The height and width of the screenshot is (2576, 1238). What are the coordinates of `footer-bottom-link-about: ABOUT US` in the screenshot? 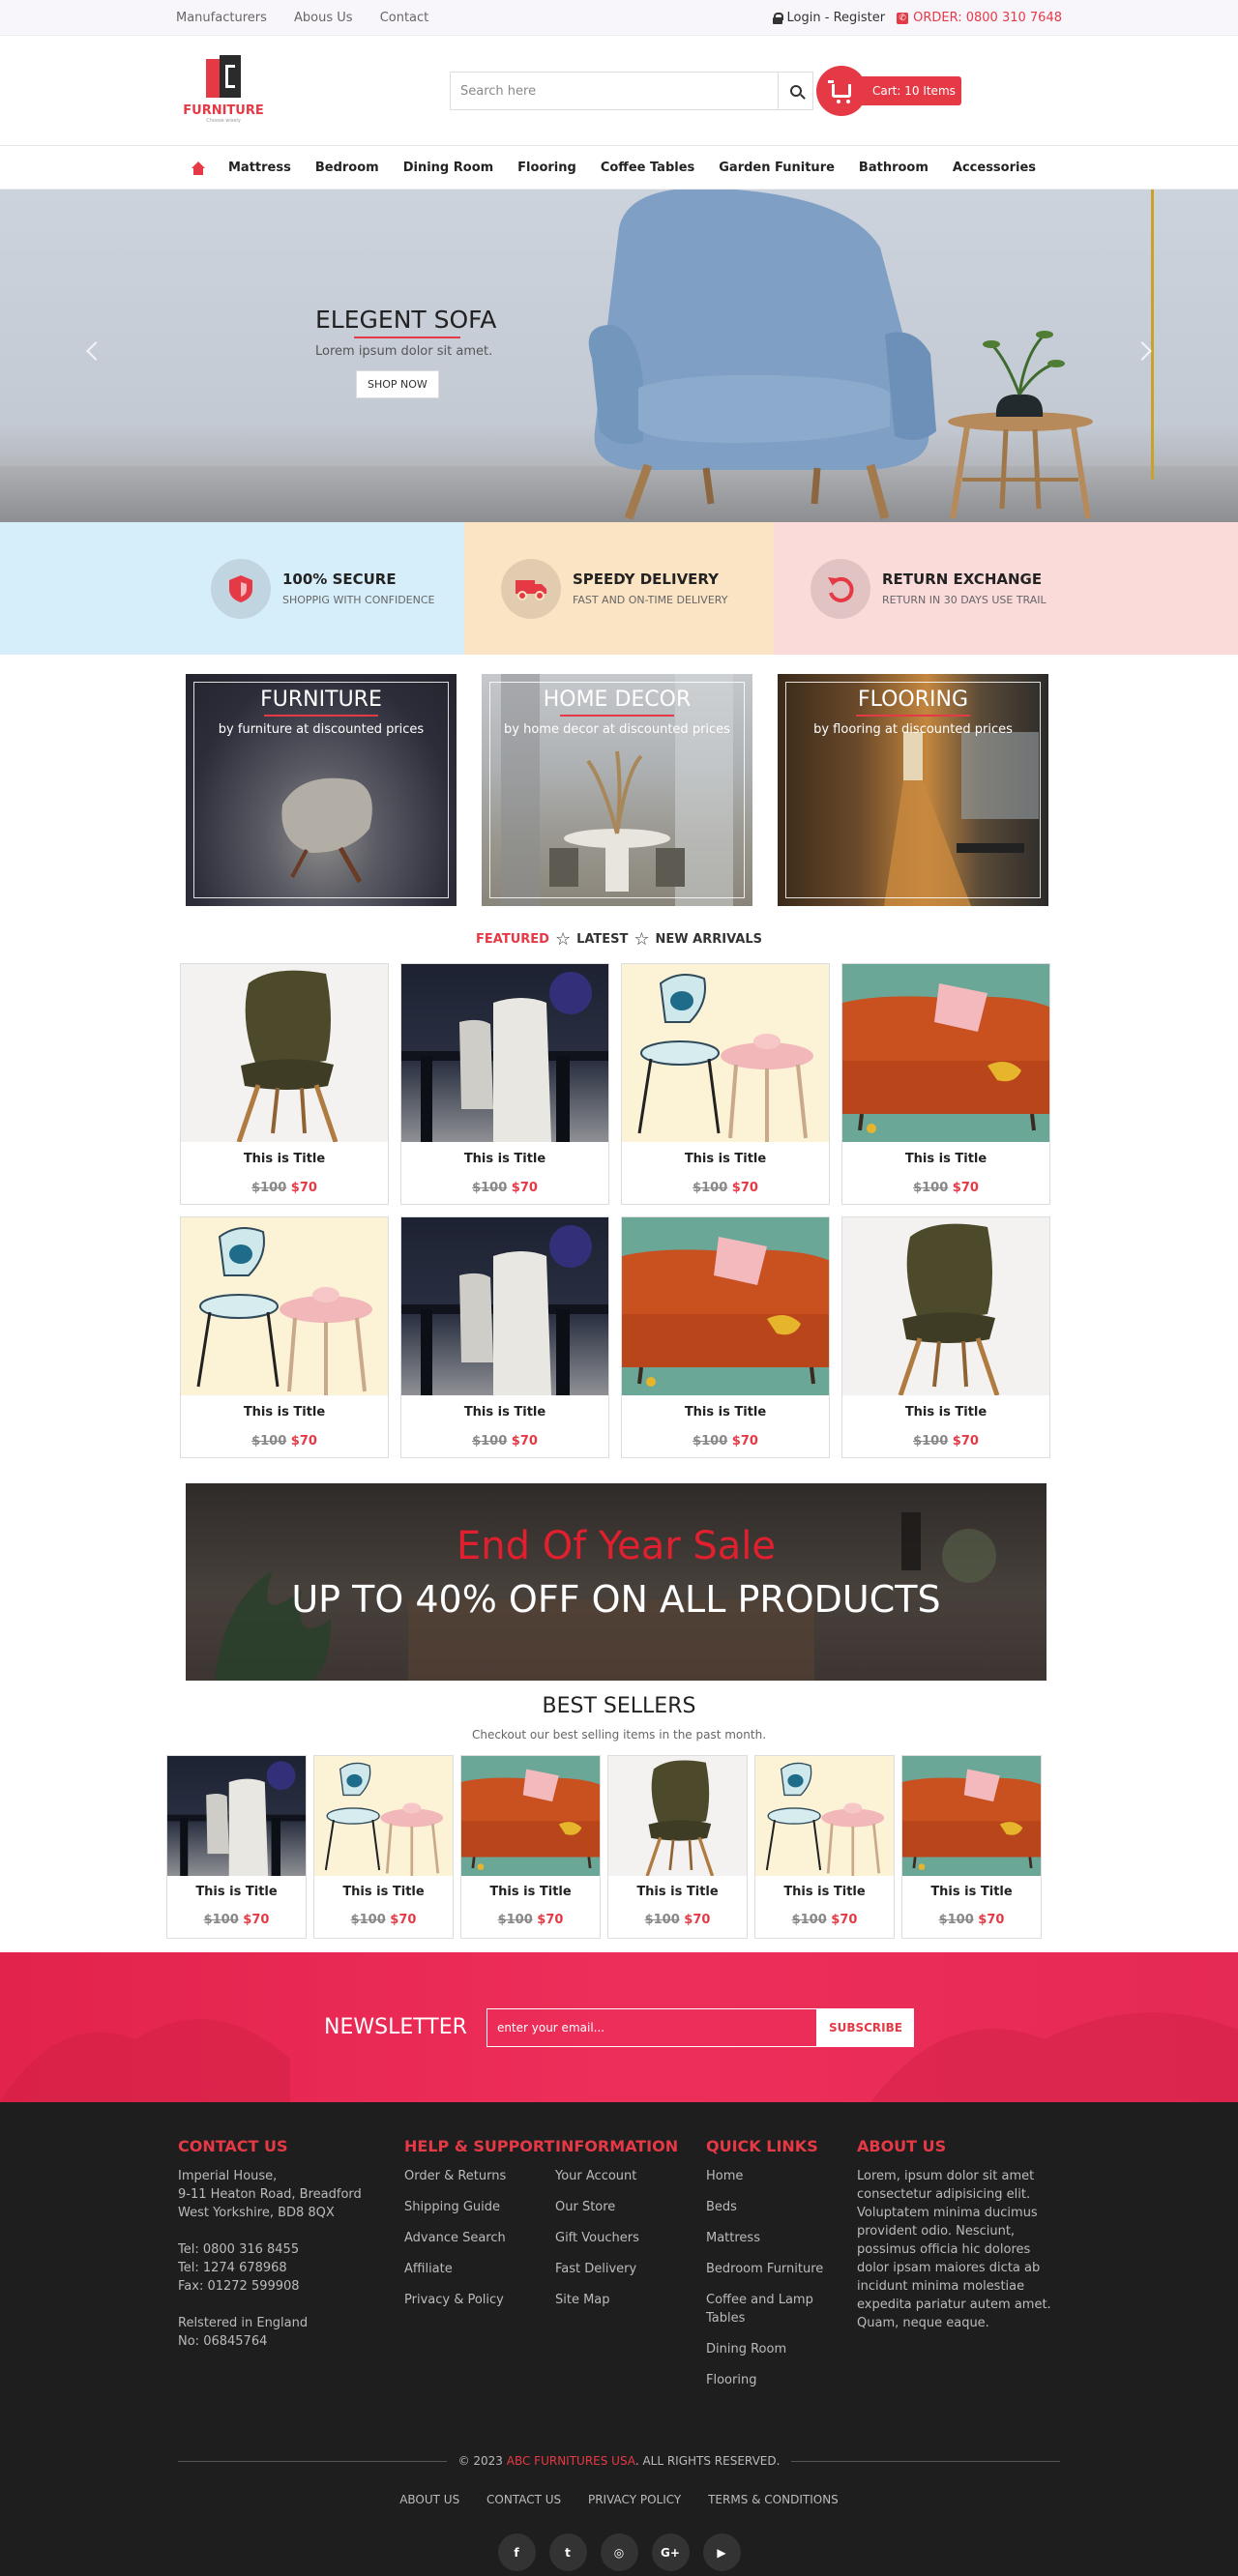 It's located at (429, 2499).